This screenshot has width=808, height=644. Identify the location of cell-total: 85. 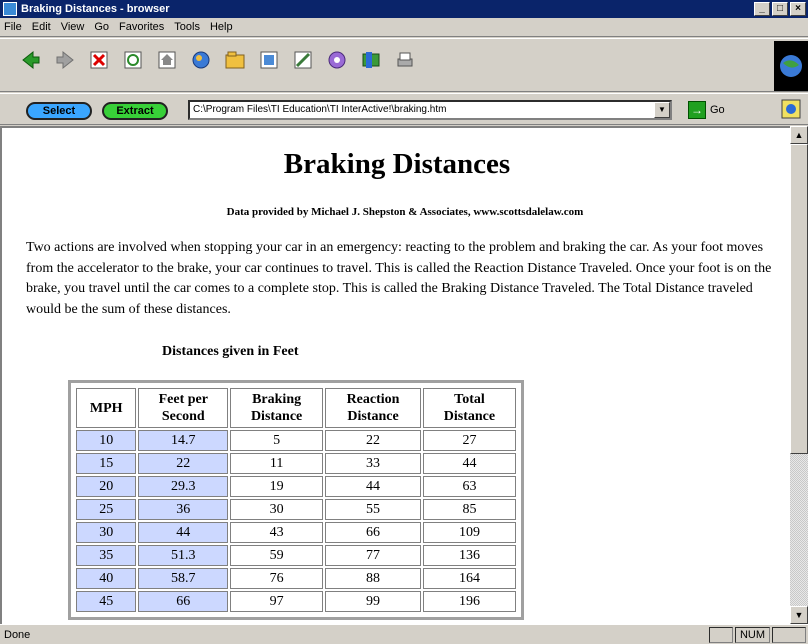
(469, 509).